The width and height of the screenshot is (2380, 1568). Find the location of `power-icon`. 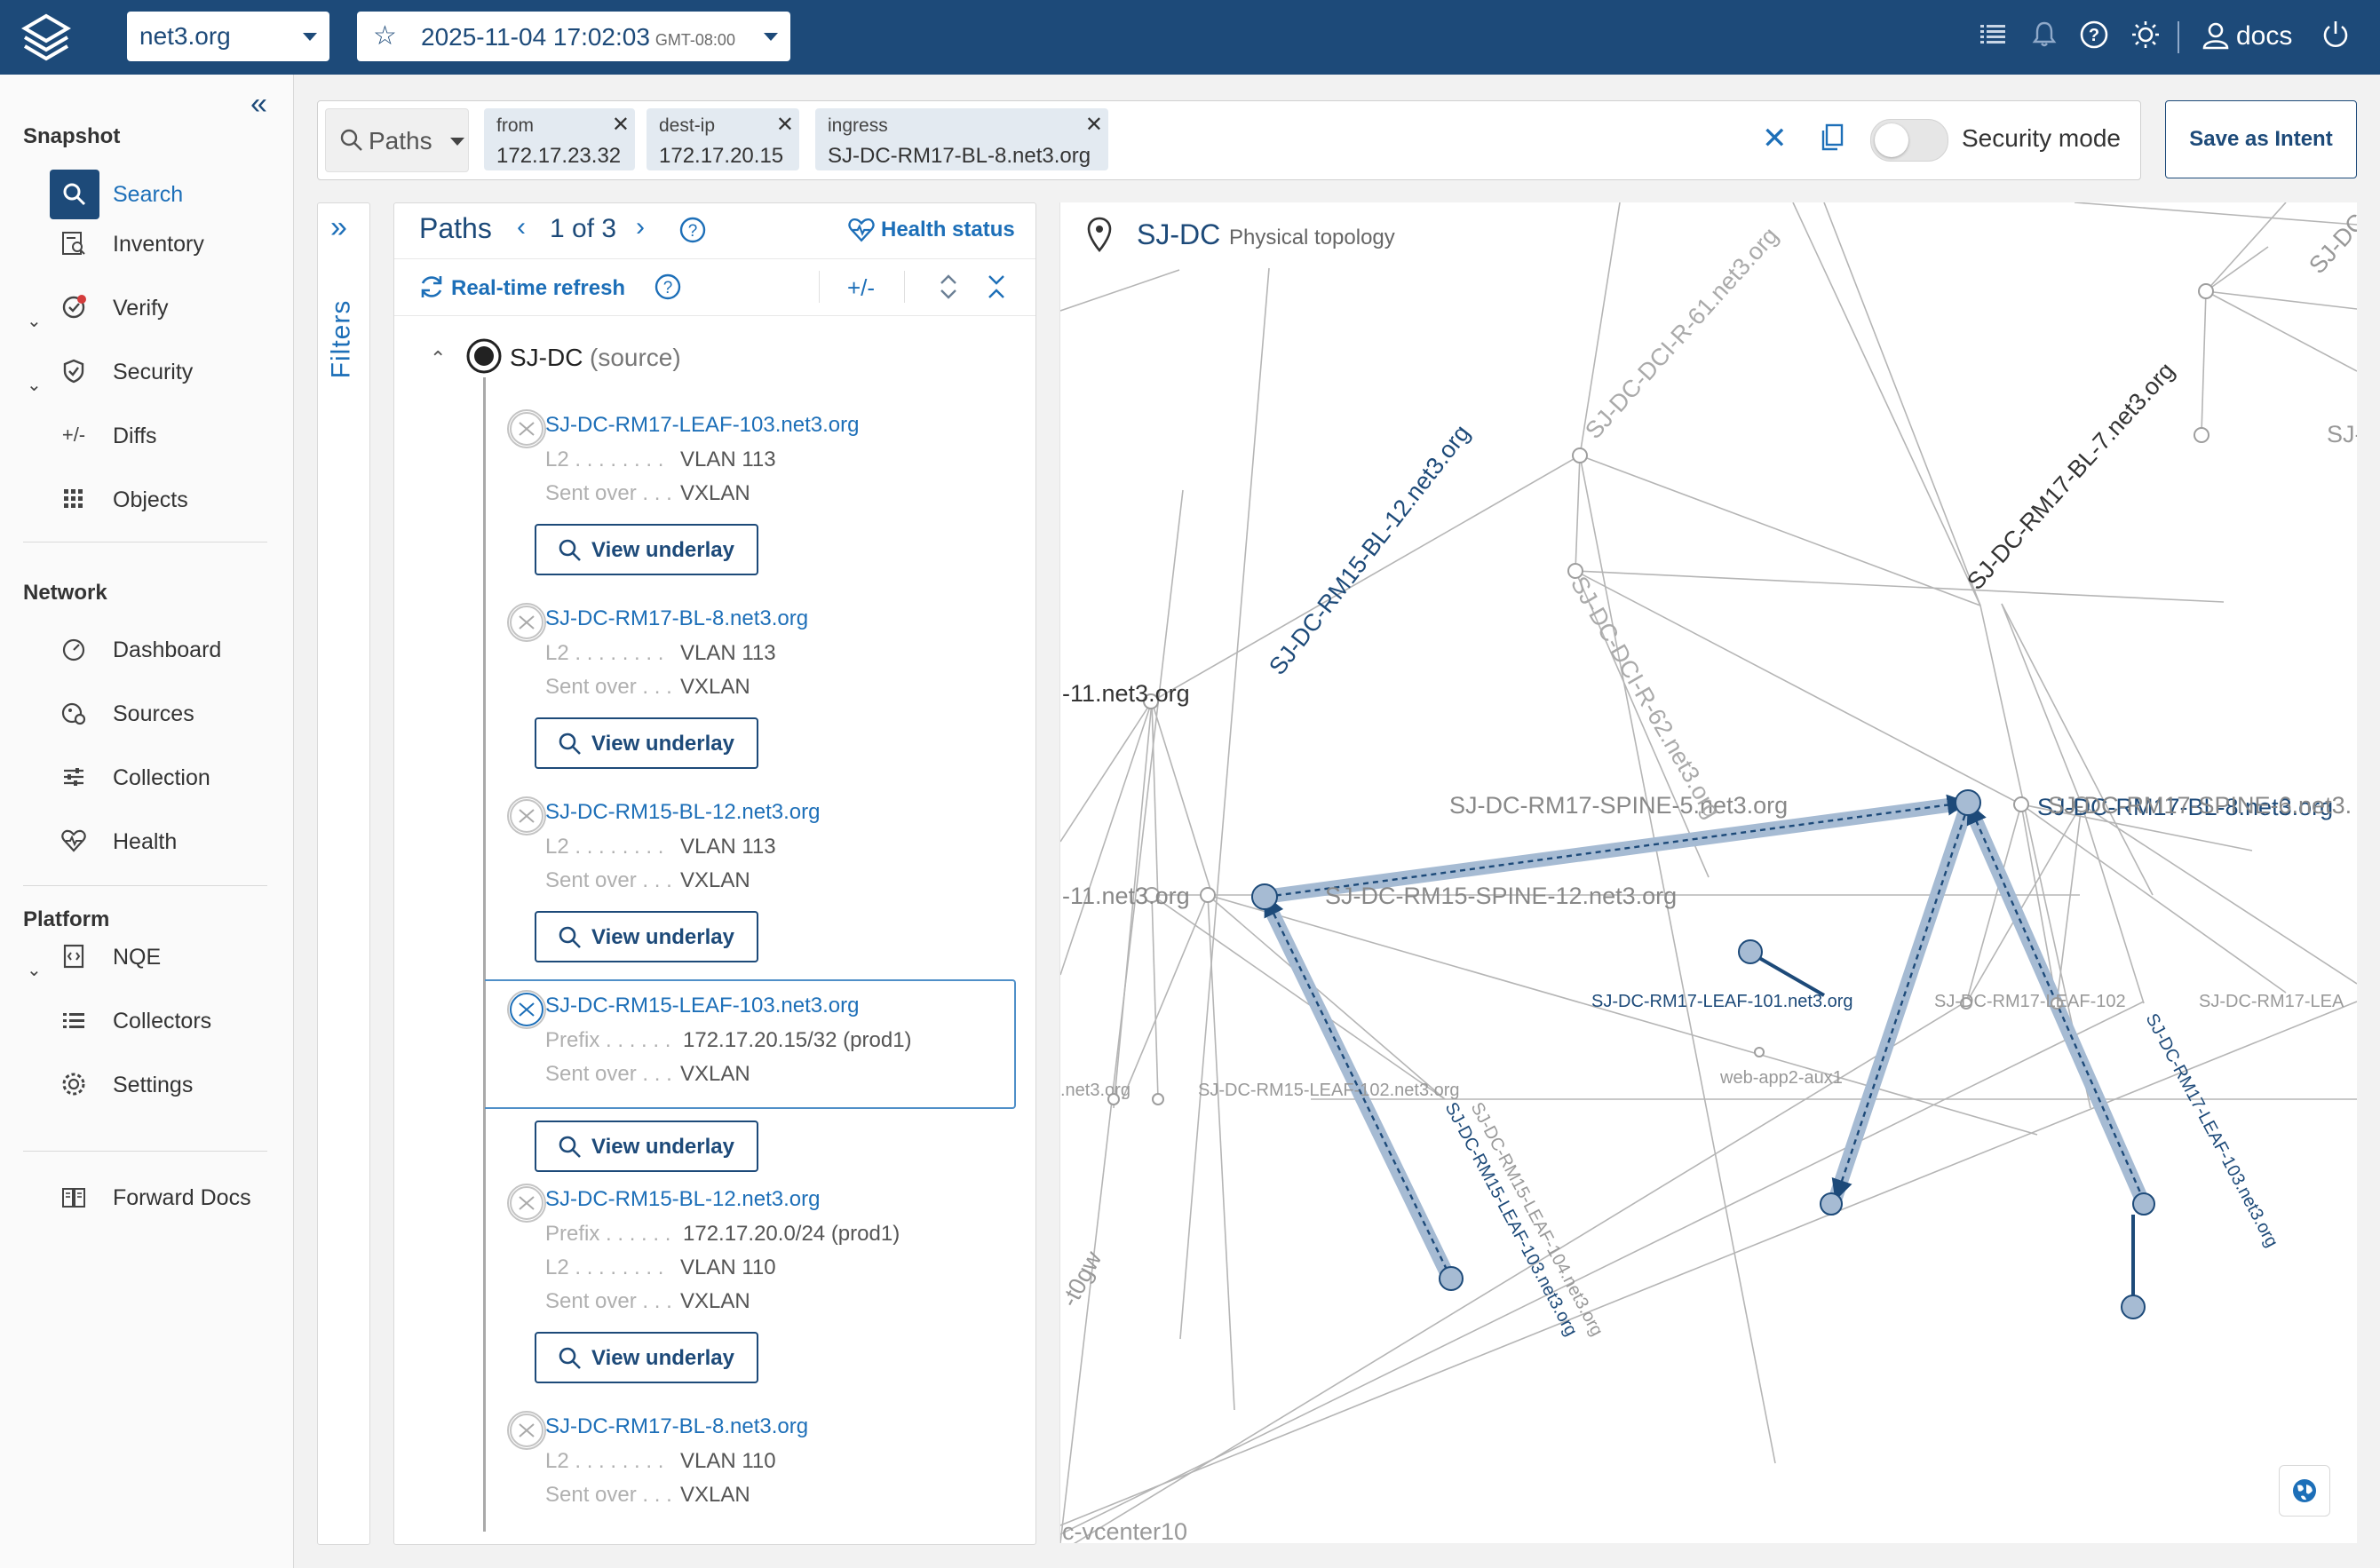

power-icon is located at coordinates (2335, 37).